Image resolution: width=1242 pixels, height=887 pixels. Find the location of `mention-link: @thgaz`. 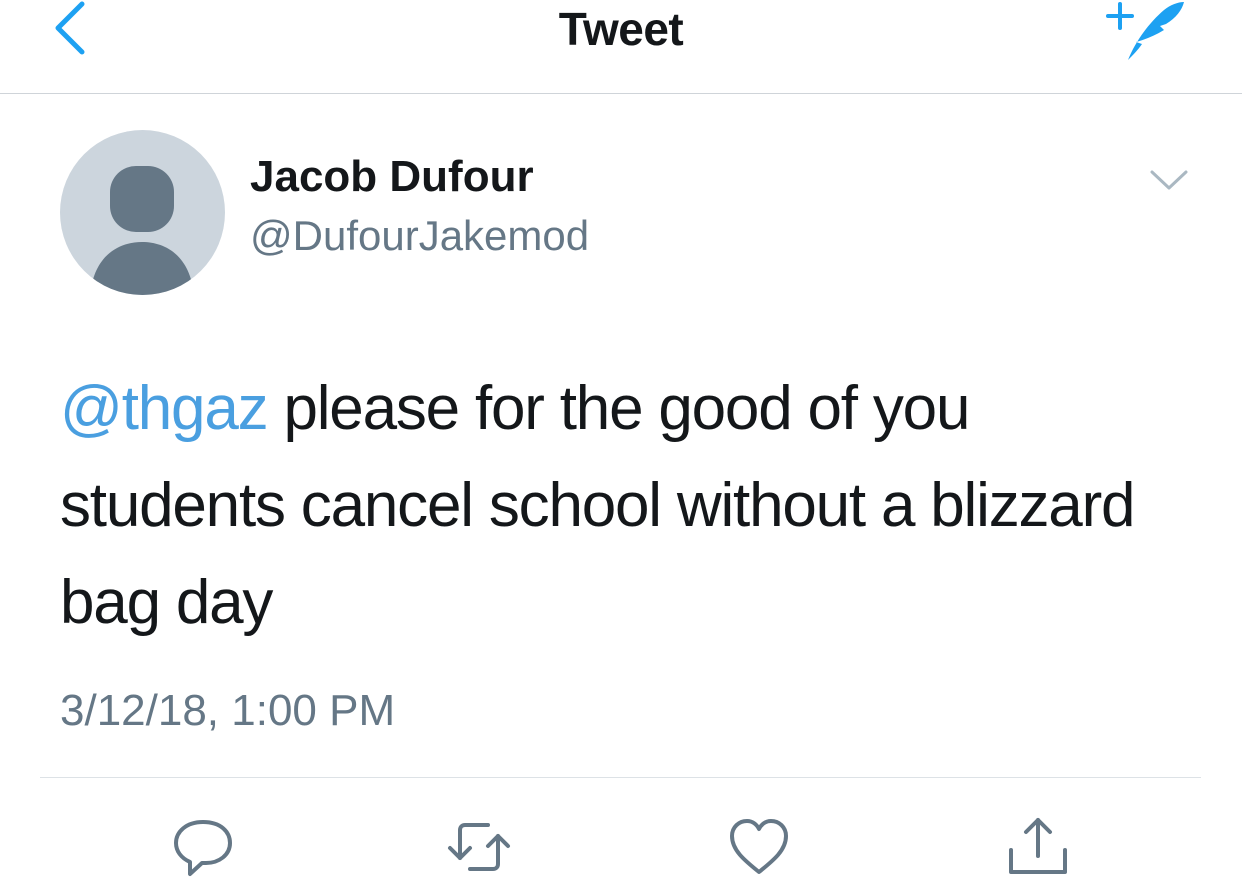

mention-link: @thgaz is located at coordinates (164, 408).